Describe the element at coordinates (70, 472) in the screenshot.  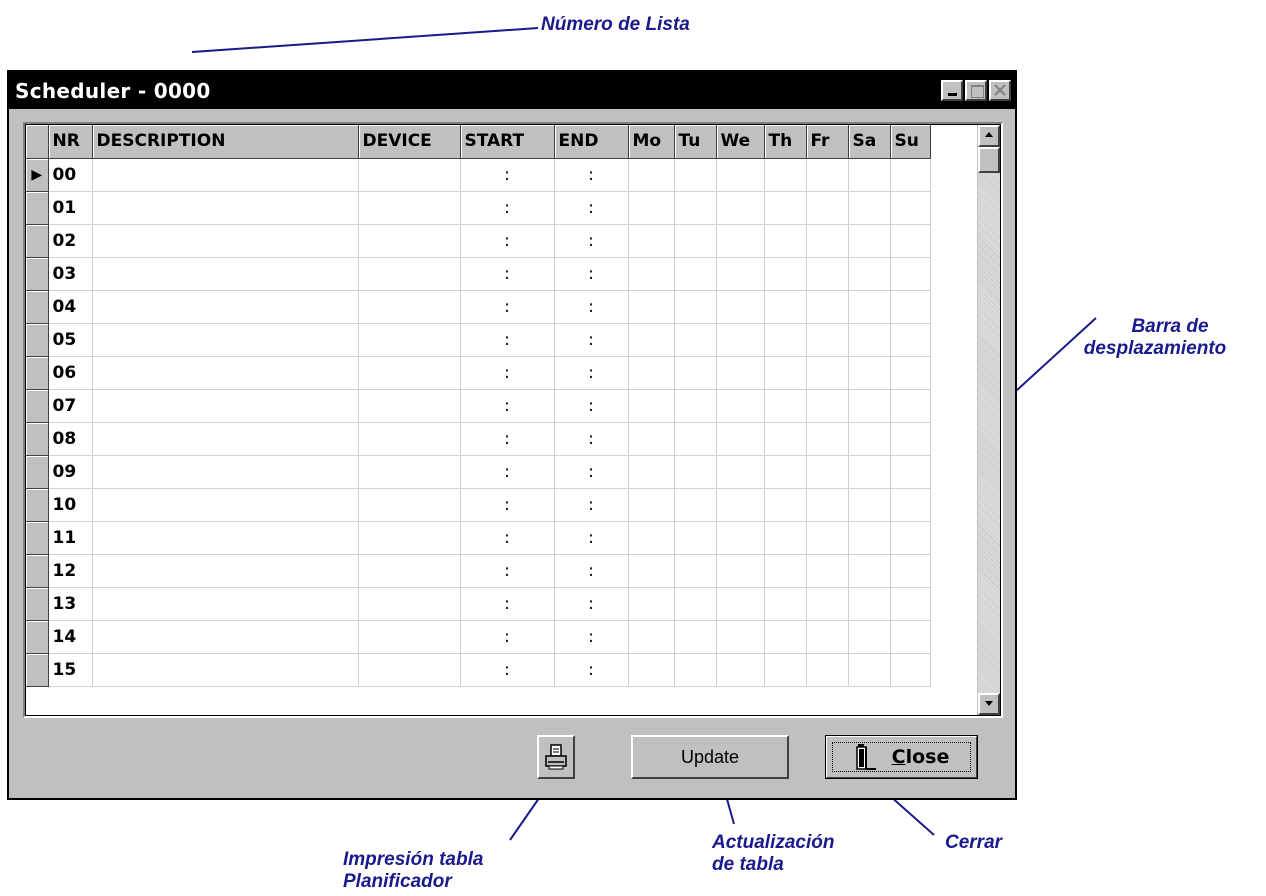
I see `cell-nr: 09` at that location.